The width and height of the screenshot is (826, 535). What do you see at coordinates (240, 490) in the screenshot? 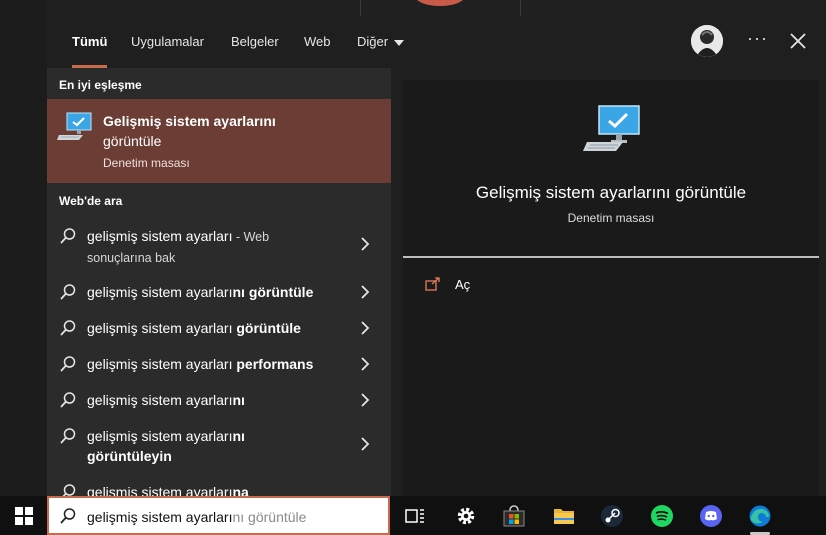
I see `web-result-bold: na` at bounding box center [240, 490].